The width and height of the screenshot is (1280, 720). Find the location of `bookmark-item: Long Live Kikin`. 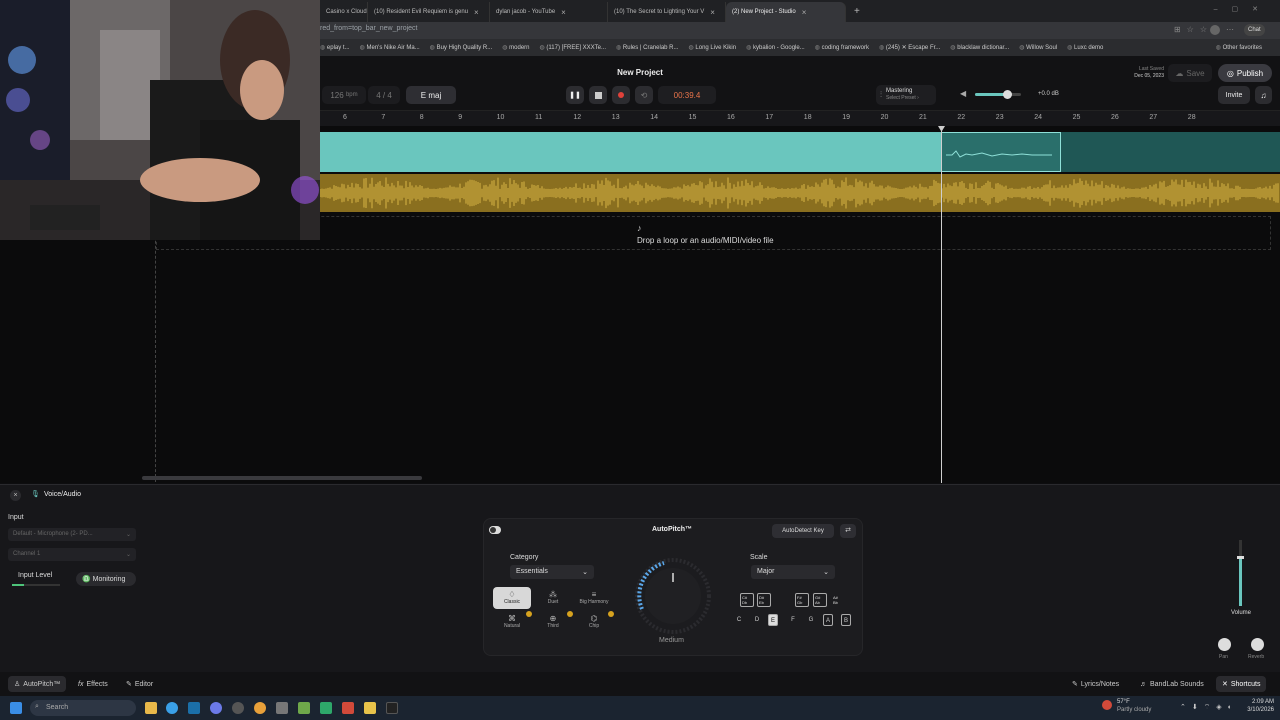

bookmark-item: Long Live Kikin is located at coordinates (712, 47).